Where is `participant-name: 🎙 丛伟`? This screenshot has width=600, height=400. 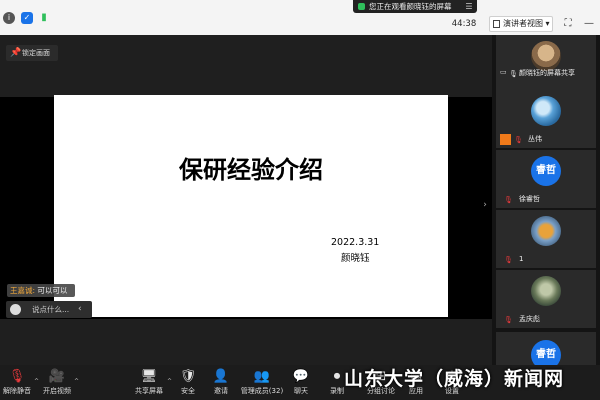
participant-name: 🎙 丛伟 is located at coordinates (521, 139).